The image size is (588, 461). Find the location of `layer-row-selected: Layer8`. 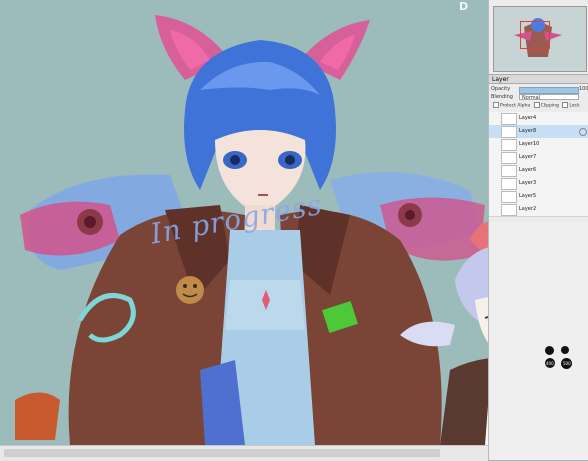

layer-row-selected: Layer8 is located at coordinates (538, 132).